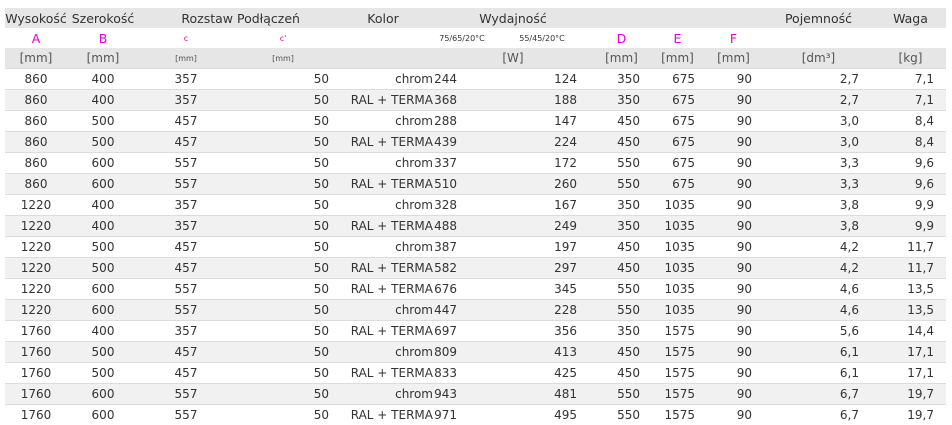  Describe the element at coordinates (621, 184) in the screenshot. I see `cell-d: 550` at that location.